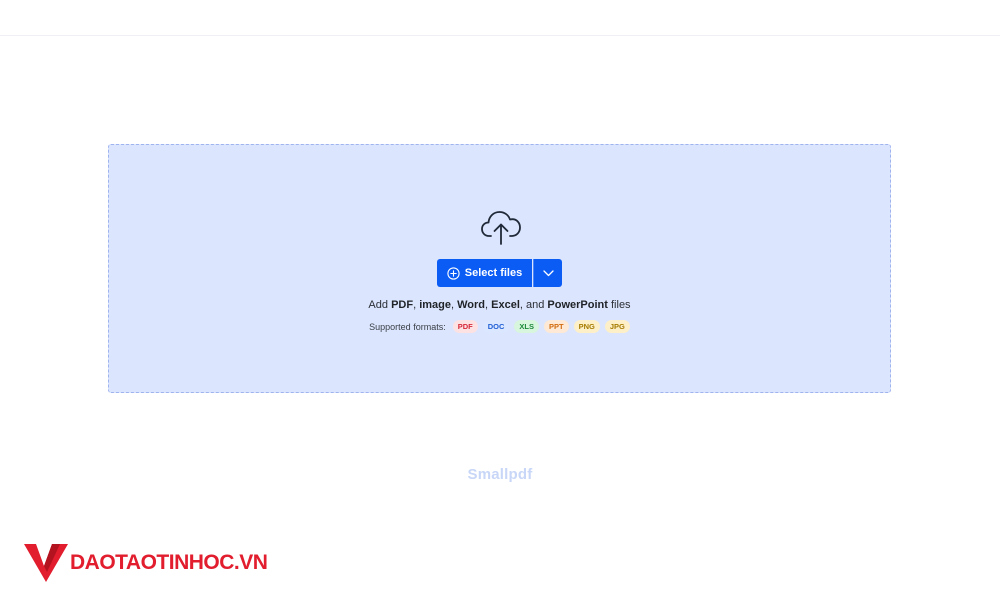 Image resolution: width=1000 pixels, height=600 pixels. What do you see at coordinates (500, 474) in the screenshot?
I see `brand-logo-text: Smallpdf` at bounding box center [500, 474].